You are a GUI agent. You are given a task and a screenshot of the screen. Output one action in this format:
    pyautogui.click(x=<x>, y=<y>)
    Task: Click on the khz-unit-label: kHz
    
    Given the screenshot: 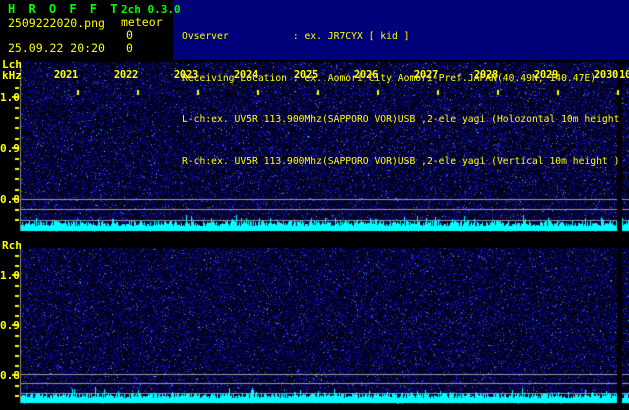 What is the action you would take?
    pyautogui.click(x=12, y=75)
    